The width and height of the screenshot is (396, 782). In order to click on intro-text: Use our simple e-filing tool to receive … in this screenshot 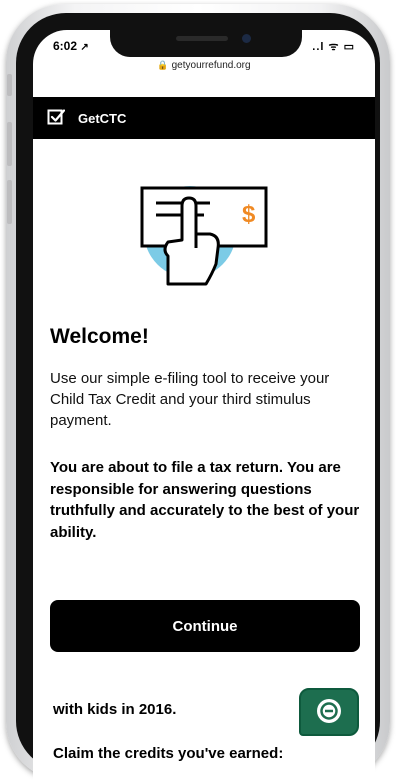, I will do `click(190, 399)`.